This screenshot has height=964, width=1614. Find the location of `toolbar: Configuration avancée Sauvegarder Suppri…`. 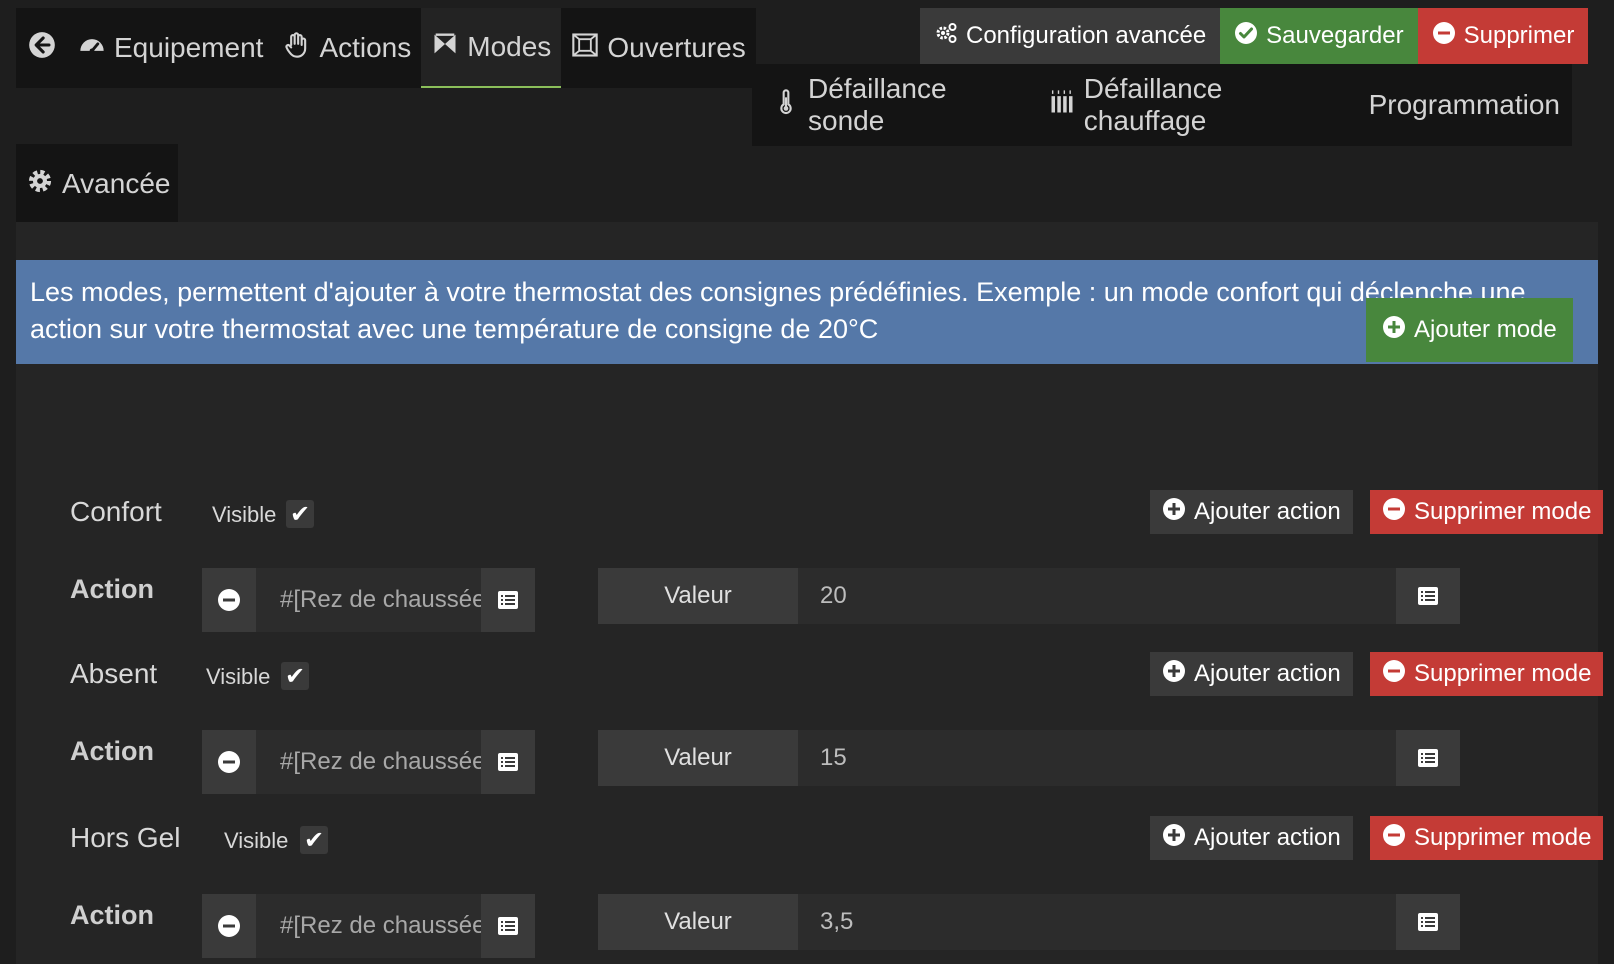

toolbar: Configuration avancée Sauvegarder Suppri… is located at coordinates (1254, 36).